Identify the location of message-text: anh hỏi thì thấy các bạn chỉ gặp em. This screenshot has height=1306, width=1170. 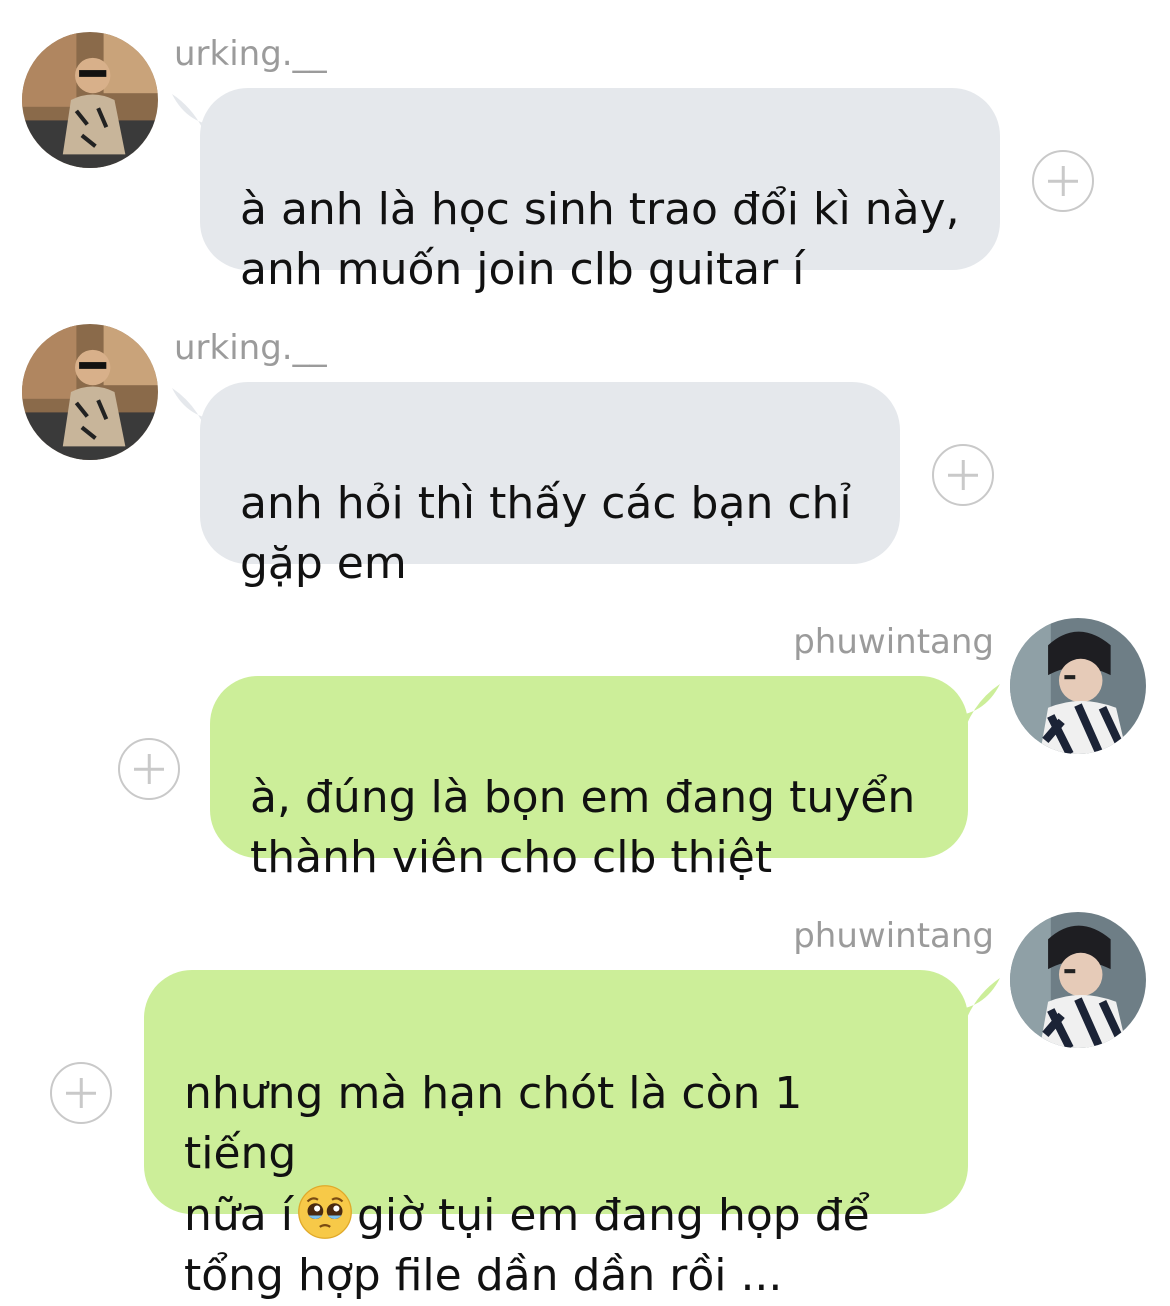
(546, 533).